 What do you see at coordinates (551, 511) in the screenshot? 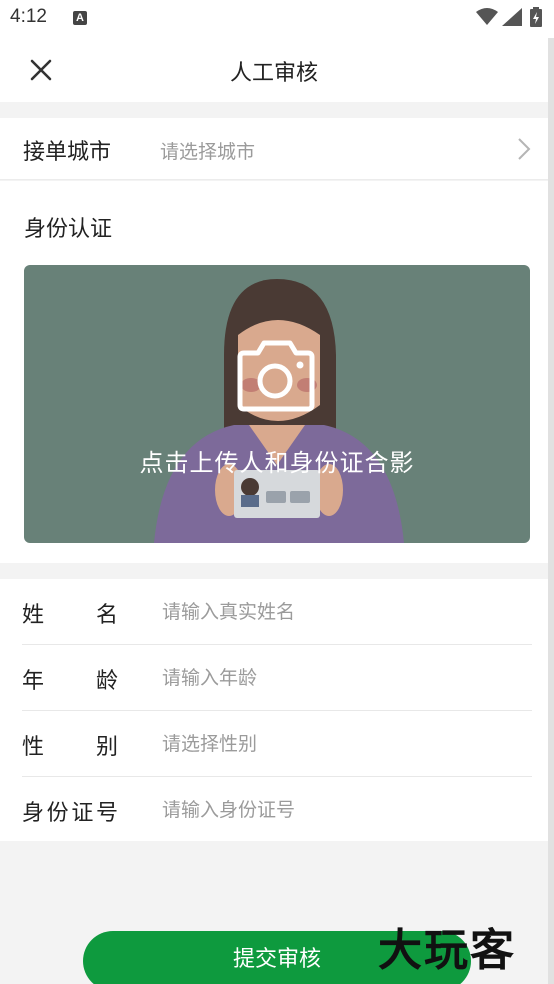
I see `scrollbar` at bounding box center [551, 511].